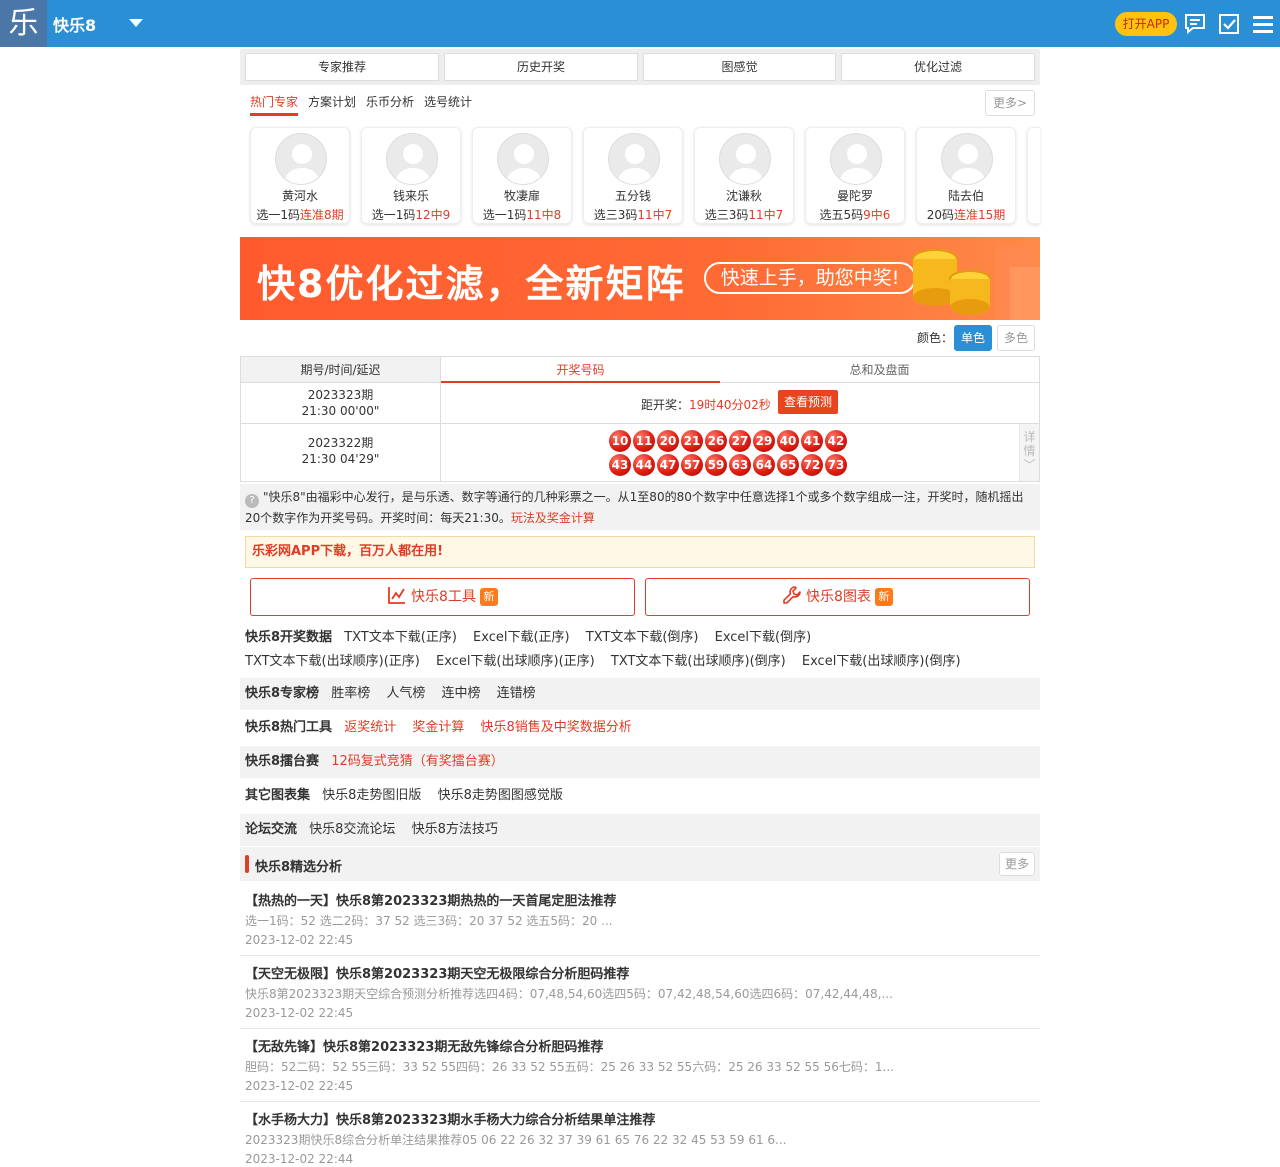 Image resolution: width=1280 pixels, height=1167 pixels. Describe the element at coordinates (698, 661) in the screenshot. I see `download-link: TXT文本下载(出球顺序)(倒序)` at that location.